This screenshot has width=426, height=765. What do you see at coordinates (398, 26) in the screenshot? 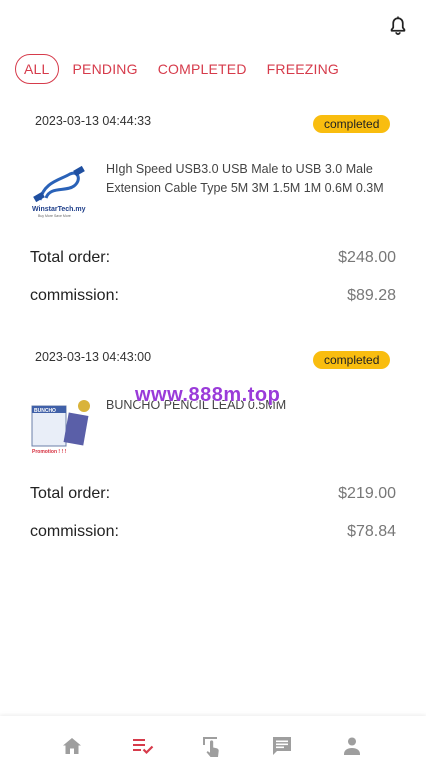
I see `bell-icon` at bounding box center [398, 26].